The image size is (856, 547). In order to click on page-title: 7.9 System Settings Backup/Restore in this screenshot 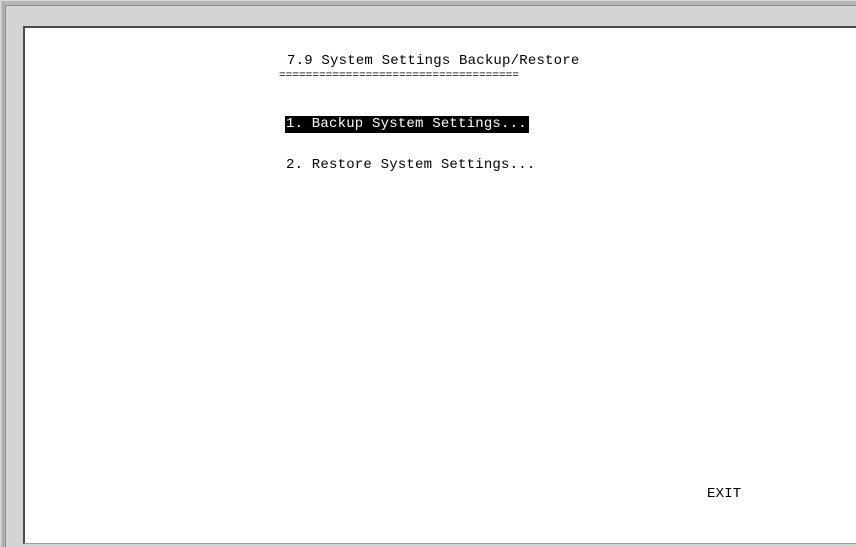, I will do `click(433, 61)`.